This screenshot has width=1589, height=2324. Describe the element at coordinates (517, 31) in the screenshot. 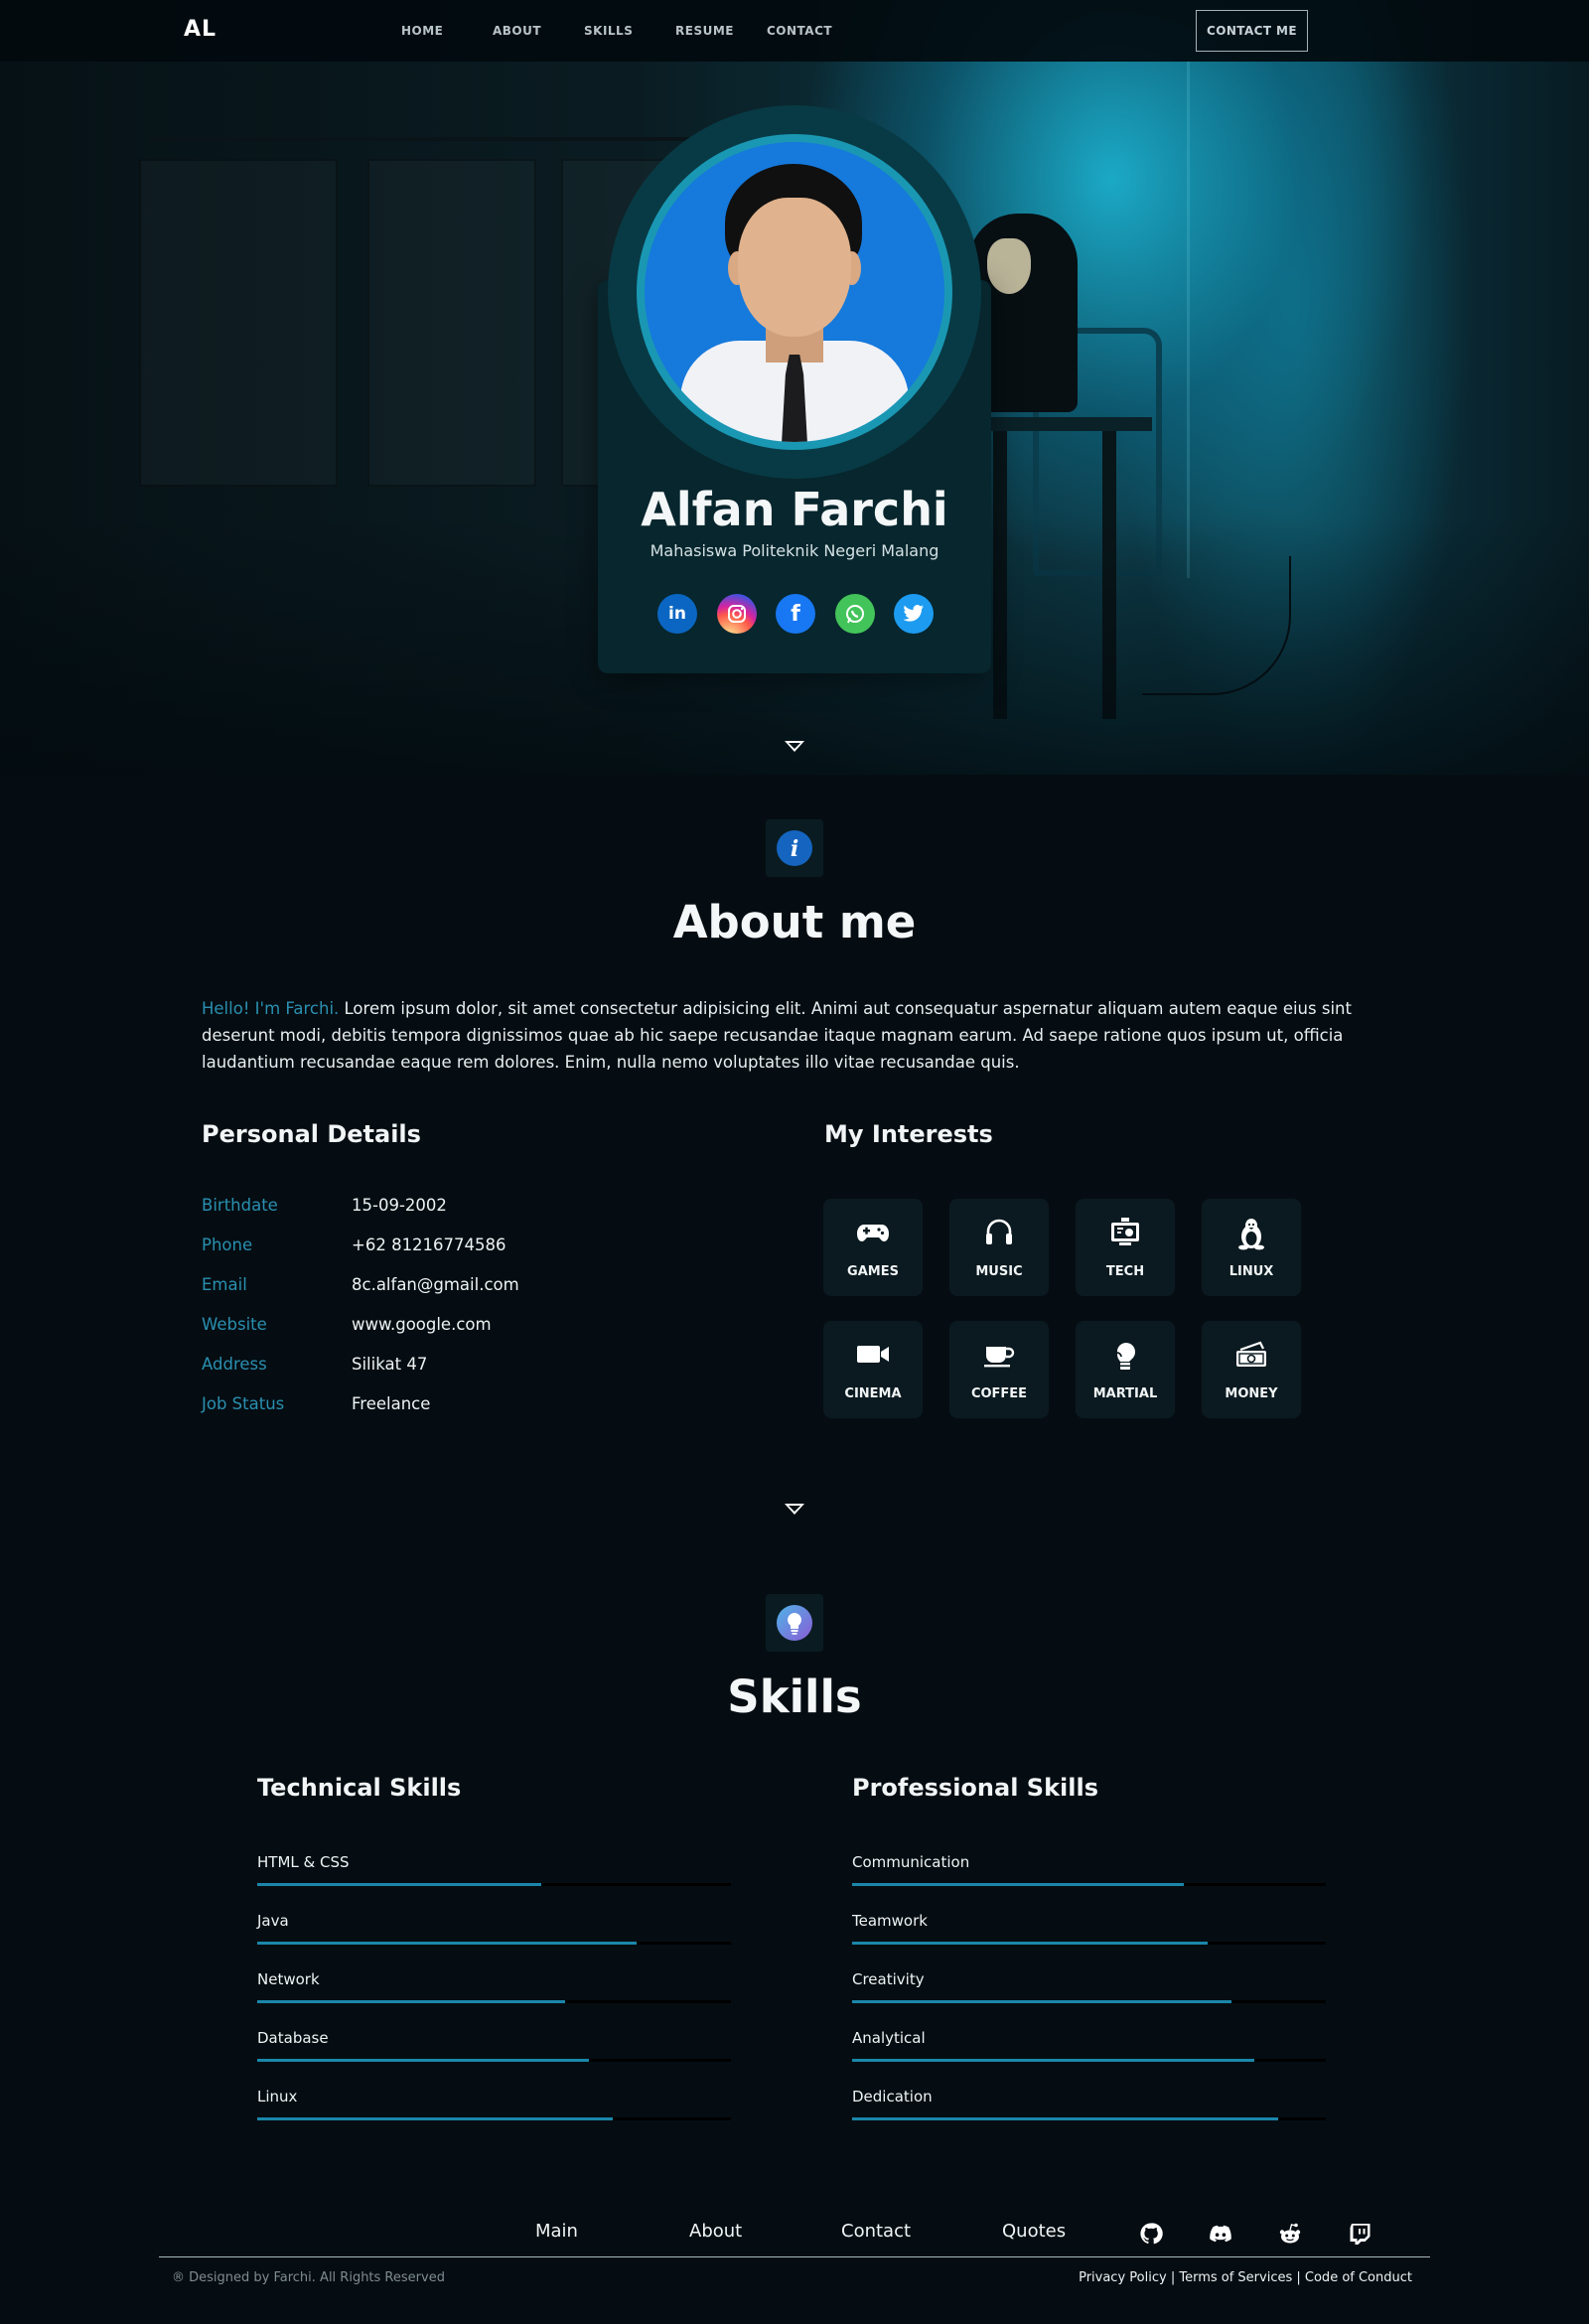

I see `nav-link-about: ABOUT` at that location.